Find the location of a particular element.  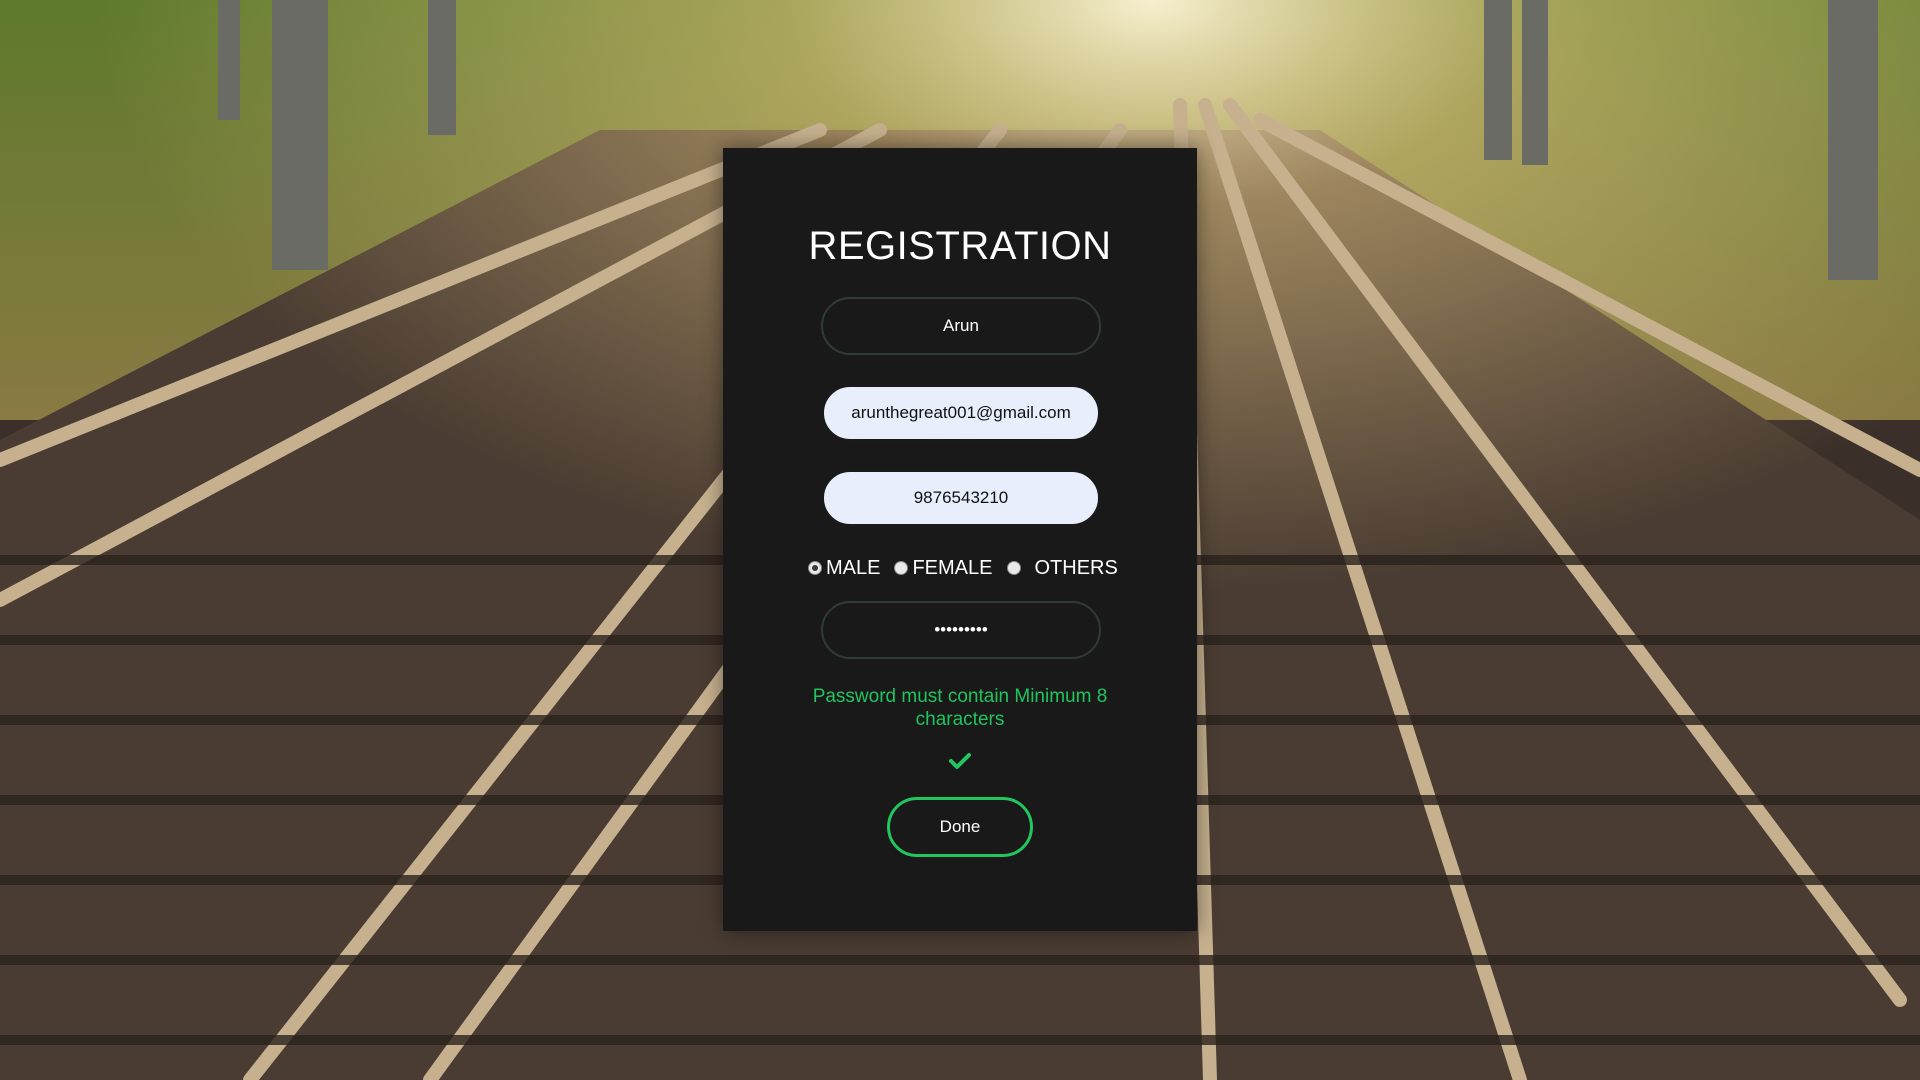

password-input is located at coordinates (961, 630).